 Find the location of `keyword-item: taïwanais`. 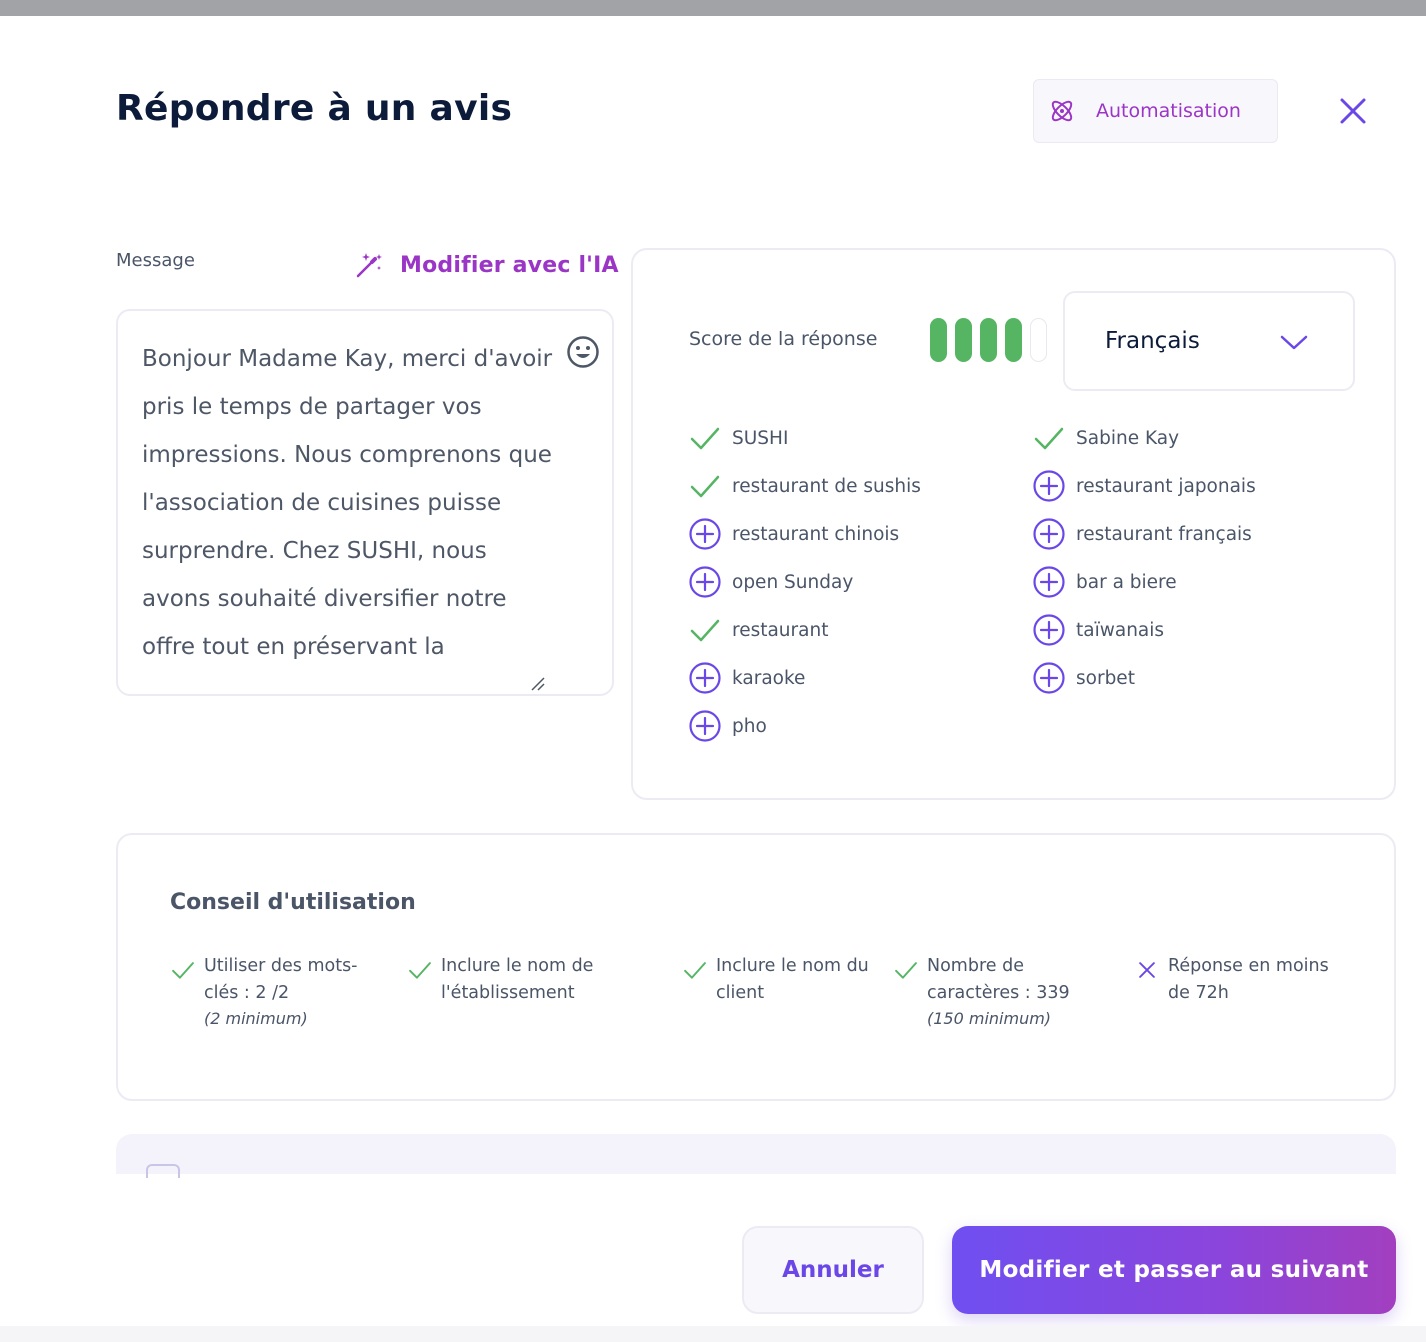

keyword-item: taïwanais is located at coordinates (1144, 630).